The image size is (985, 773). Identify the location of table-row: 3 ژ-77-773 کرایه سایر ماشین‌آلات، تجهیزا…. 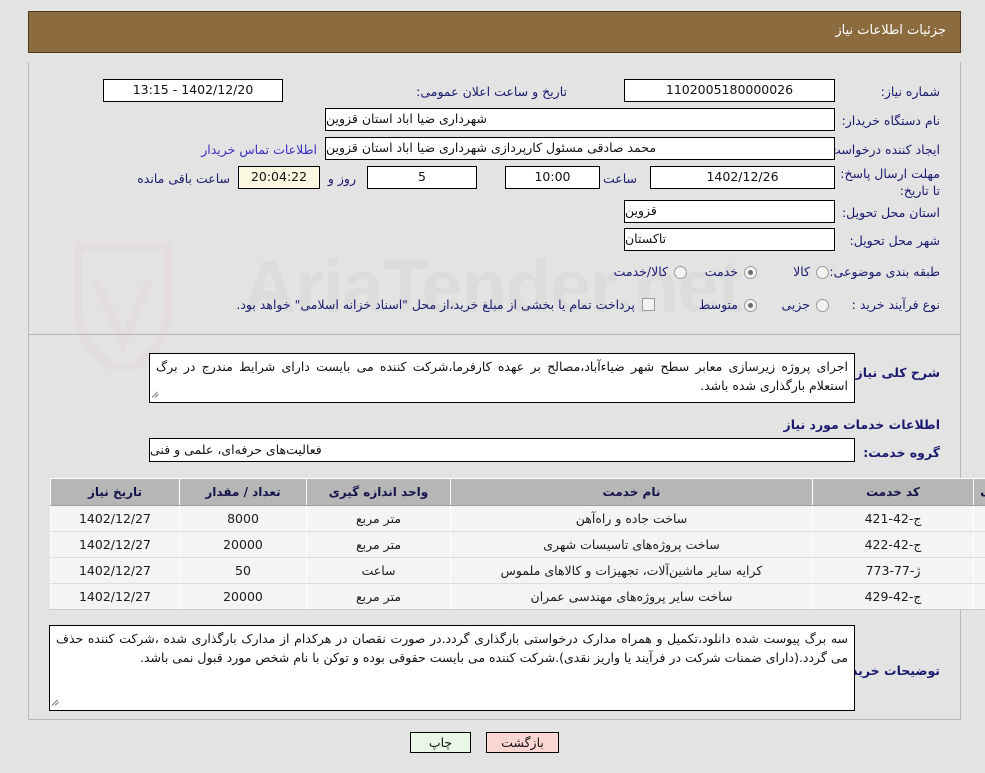
(517, 570).